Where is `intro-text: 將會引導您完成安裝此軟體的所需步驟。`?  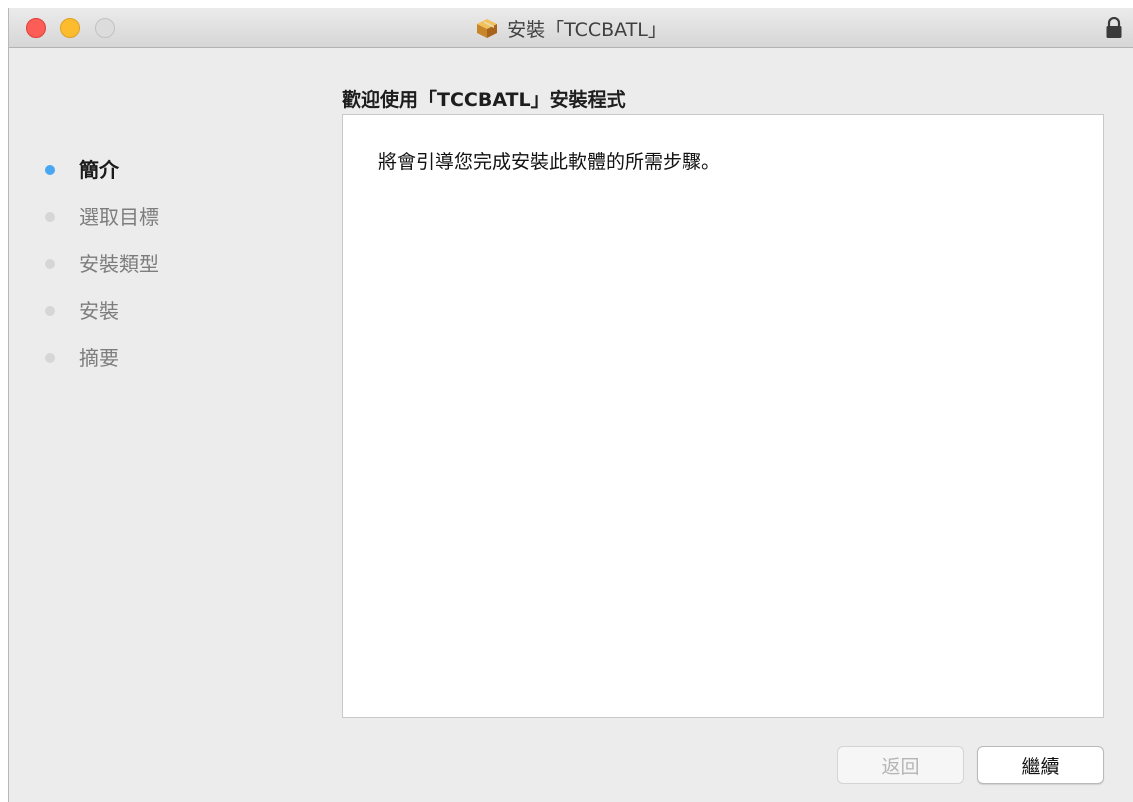 intro-text: 將會引導您完成安裝此軟體的所需步驟。 is located at coordinates (549, 162).